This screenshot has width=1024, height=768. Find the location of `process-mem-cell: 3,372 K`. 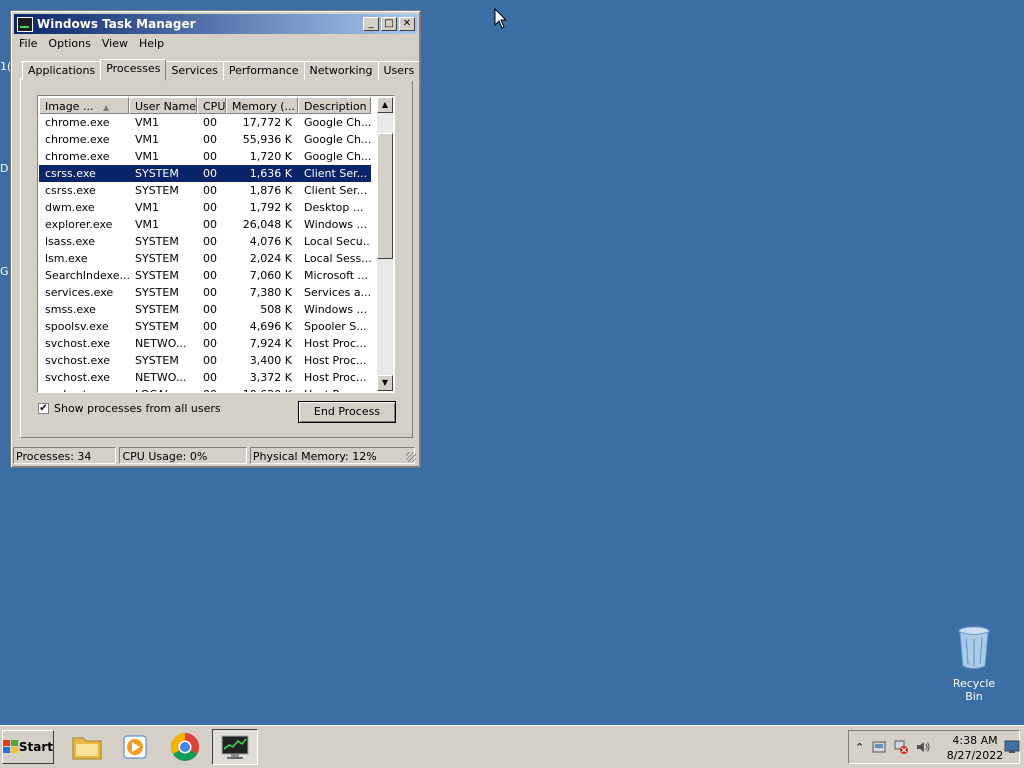

process-mem-cell: 3,372 K is located at coordinates (270, 377).